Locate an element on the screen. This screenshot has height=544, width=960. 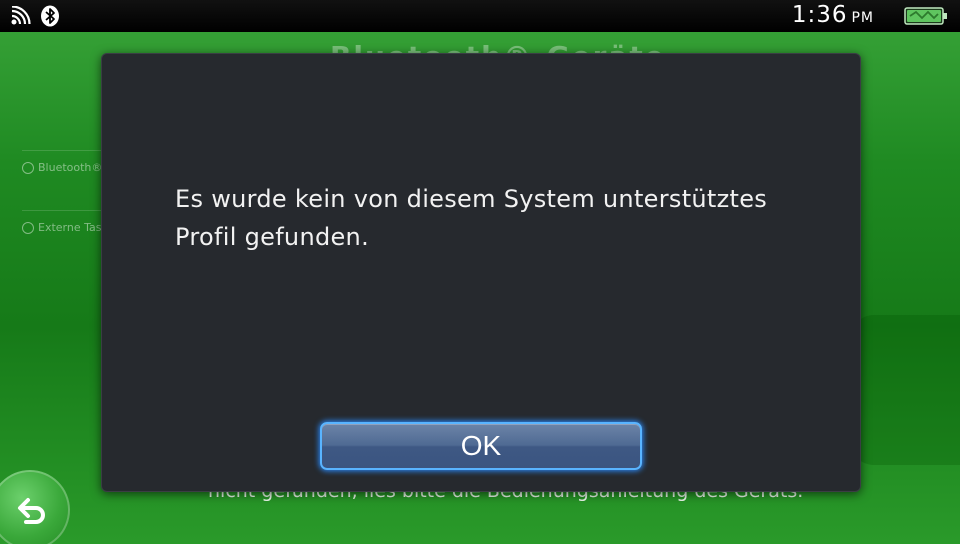
clock: 1:36 PM is located at coordinates (833, 15).